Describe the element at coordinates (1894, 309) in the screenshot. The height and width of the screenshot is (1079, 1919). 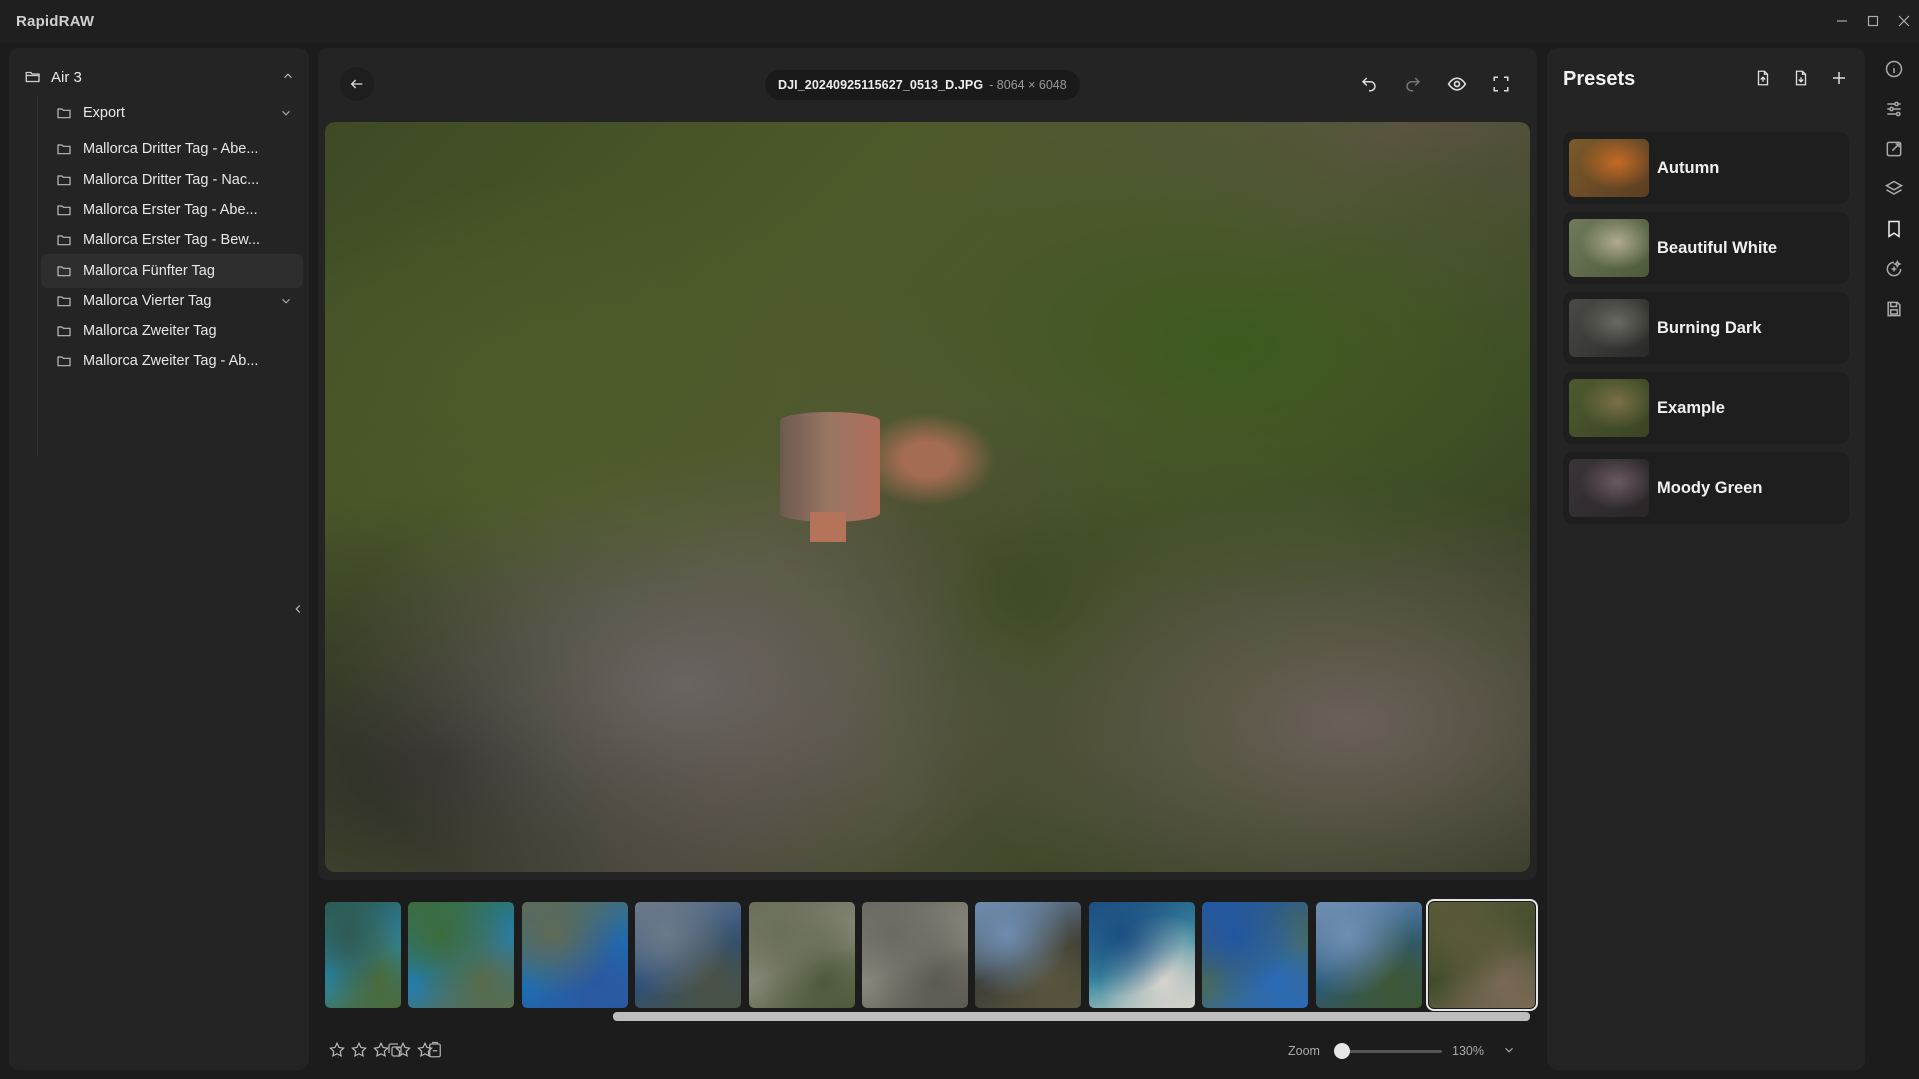
I see `export-icon` at that location.